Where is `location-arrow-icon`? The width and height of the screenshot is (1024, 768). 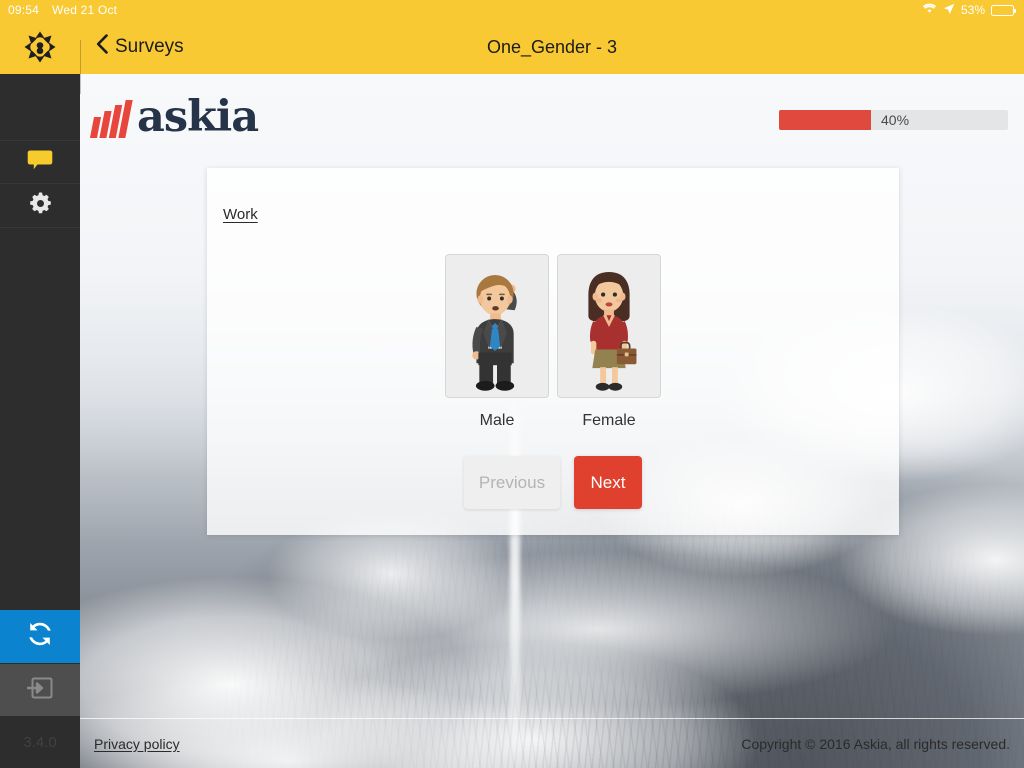 location-arrow-icon is located at coordinates (949, 10).